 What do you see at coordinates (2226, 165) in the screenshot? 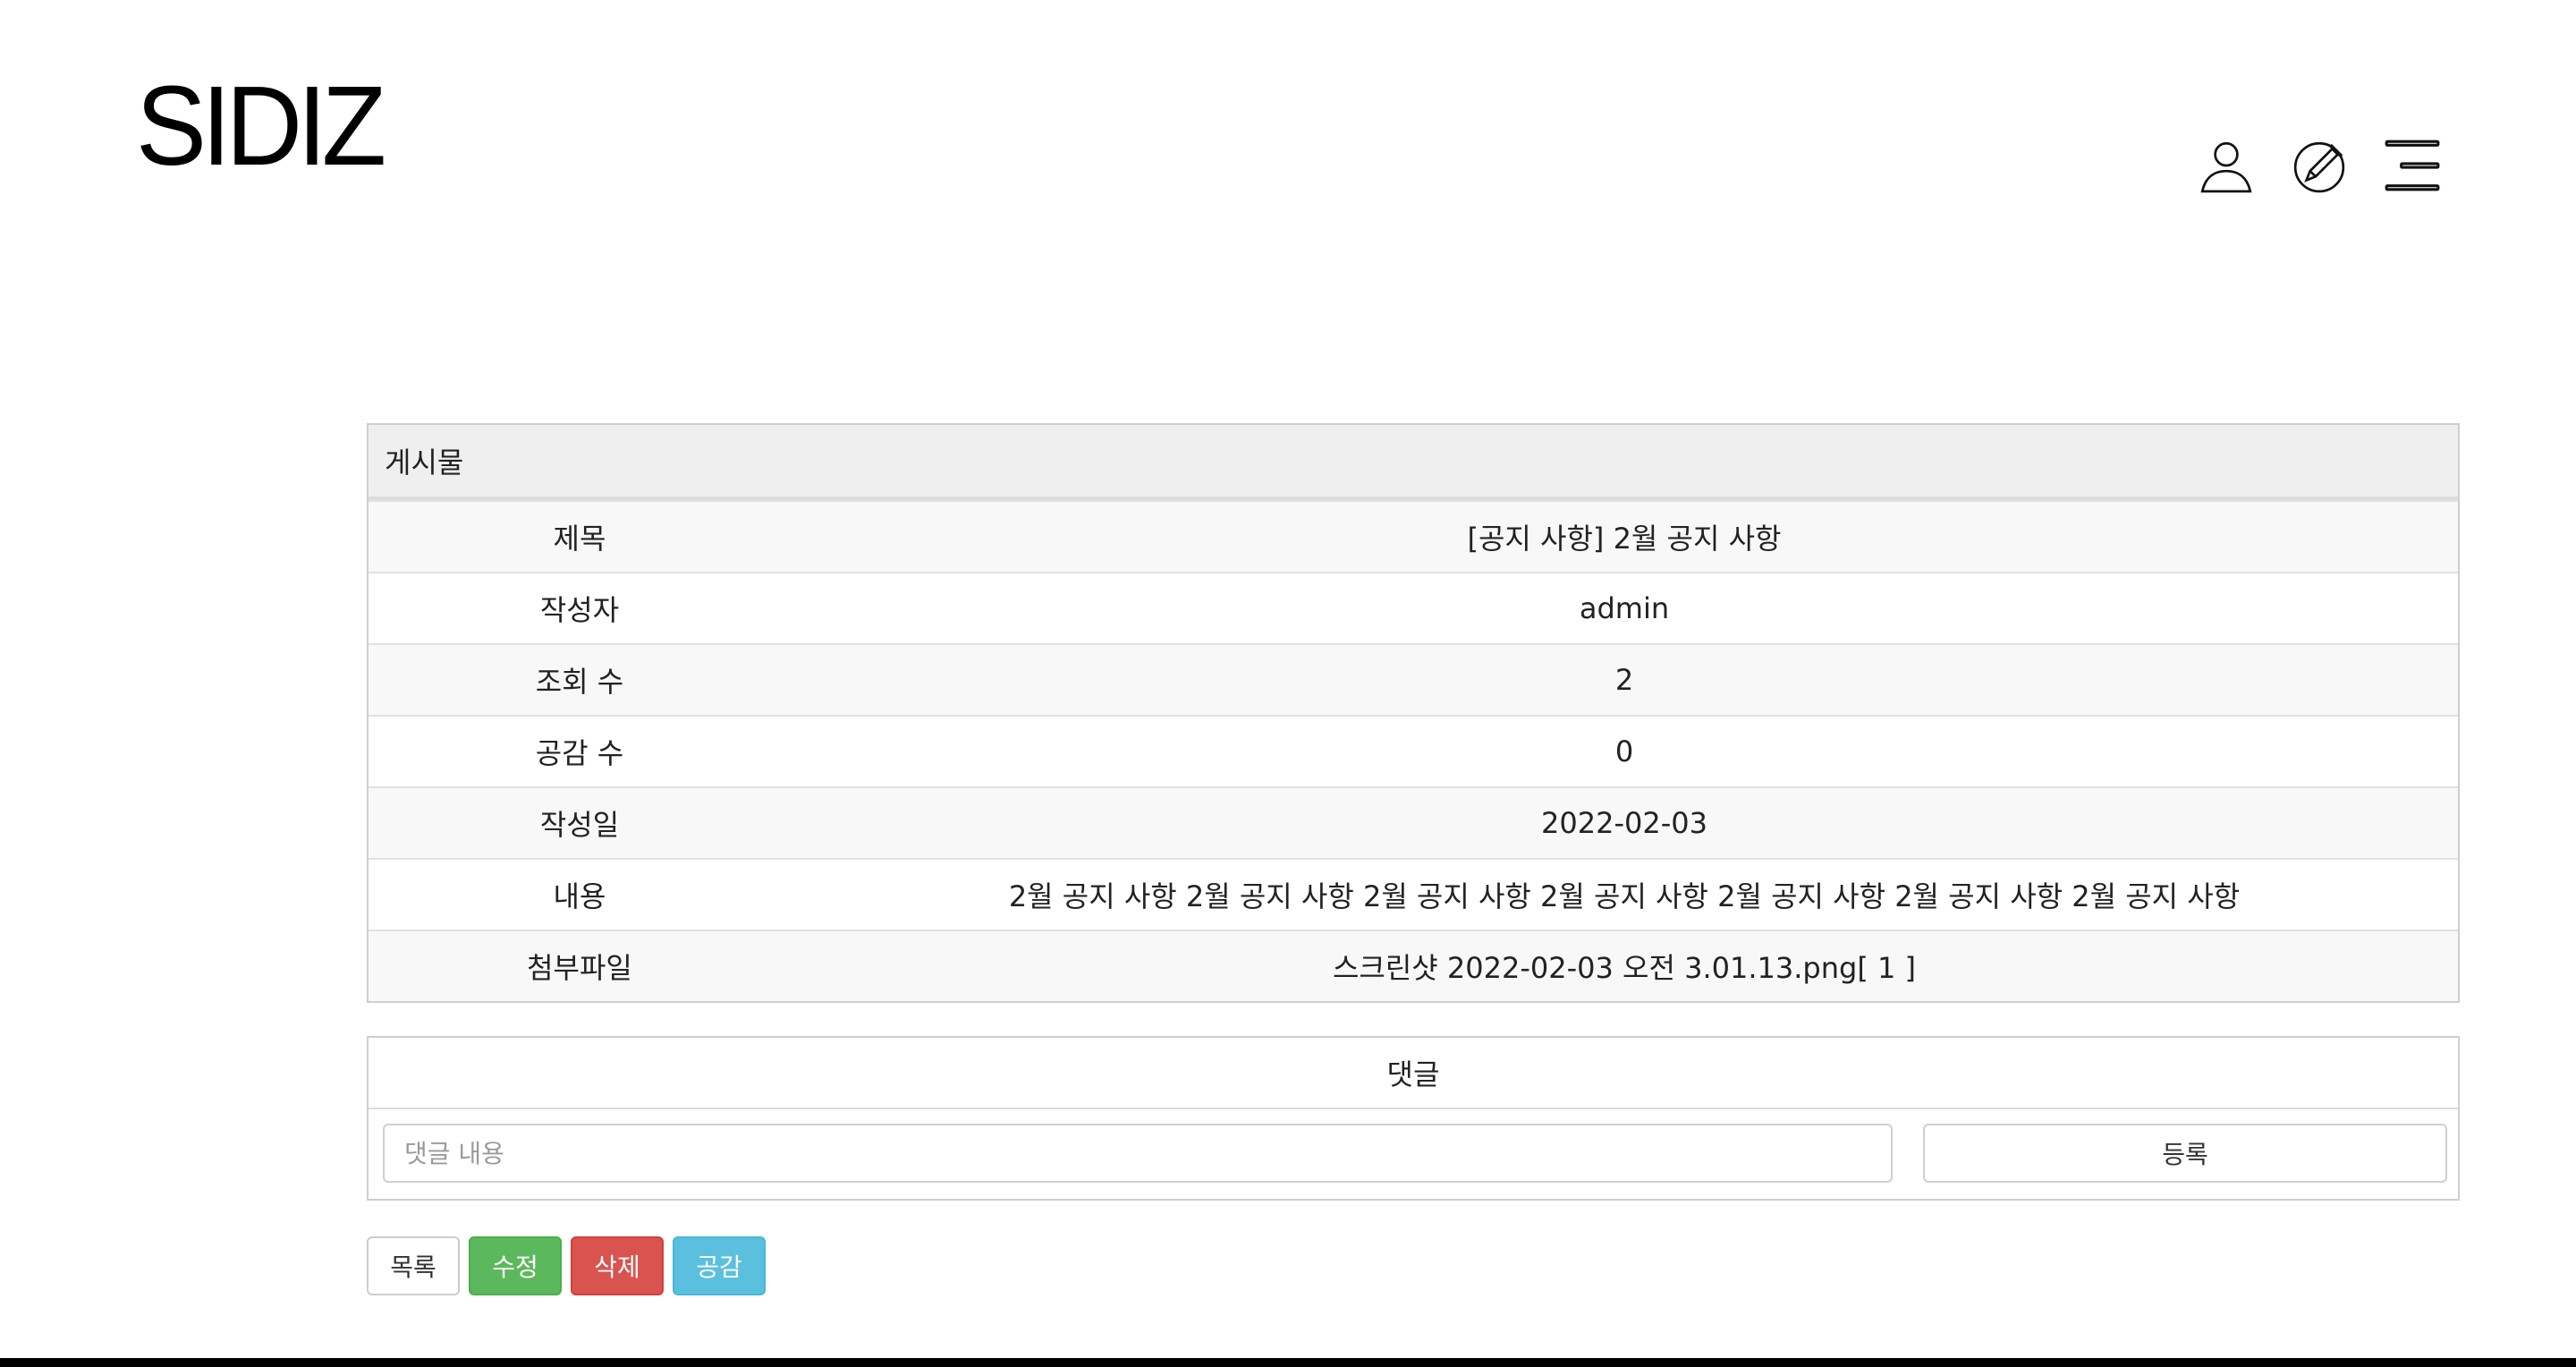
I see `user-icon` at bounding box center [2226, 165].